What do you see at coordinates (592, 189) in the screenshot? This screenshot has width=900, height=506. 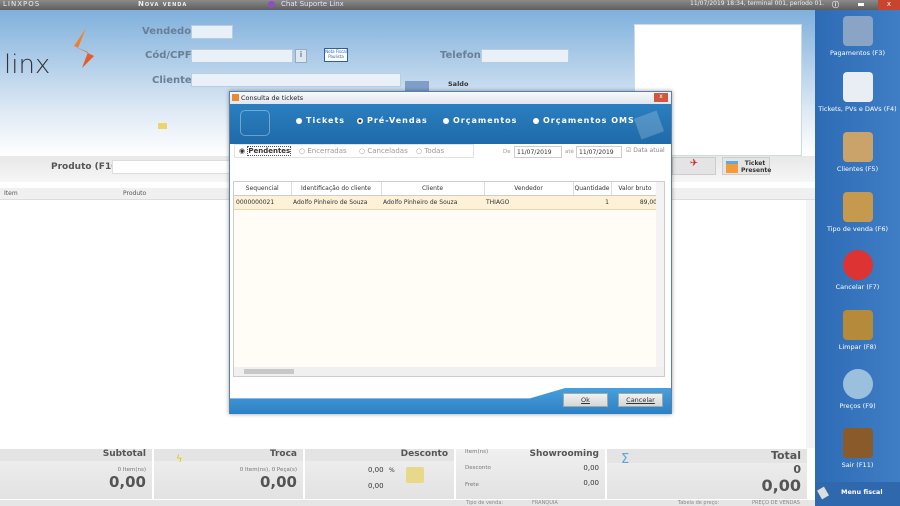 I see `column-quantidade: Quantidade` at bounding box center [592, 189].